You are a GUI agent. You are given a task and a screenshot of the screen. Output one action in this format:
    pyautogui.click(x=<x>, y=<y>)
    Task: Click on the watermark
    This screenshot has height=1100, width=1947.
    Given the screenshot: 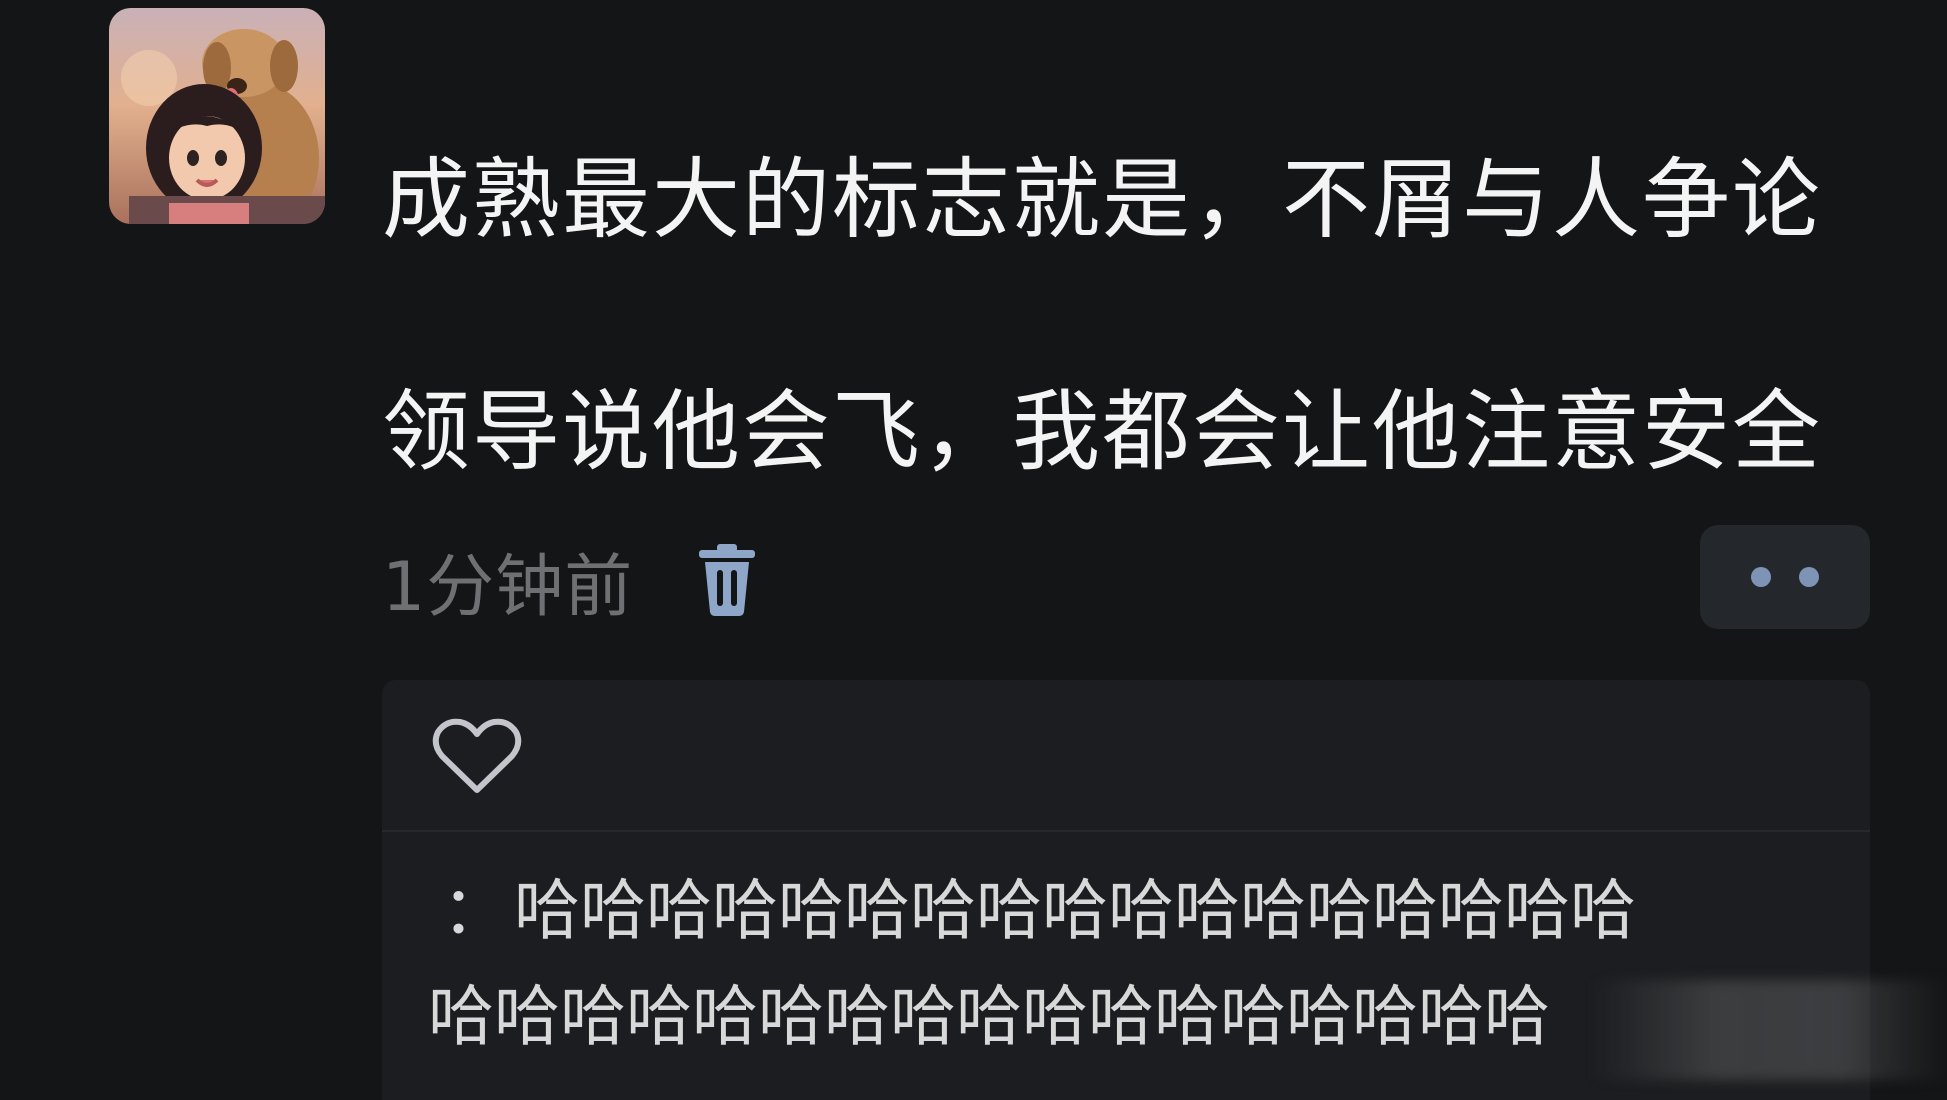 What is the action you would take?
    pyautogui.click(x=1768, y=1030)
    